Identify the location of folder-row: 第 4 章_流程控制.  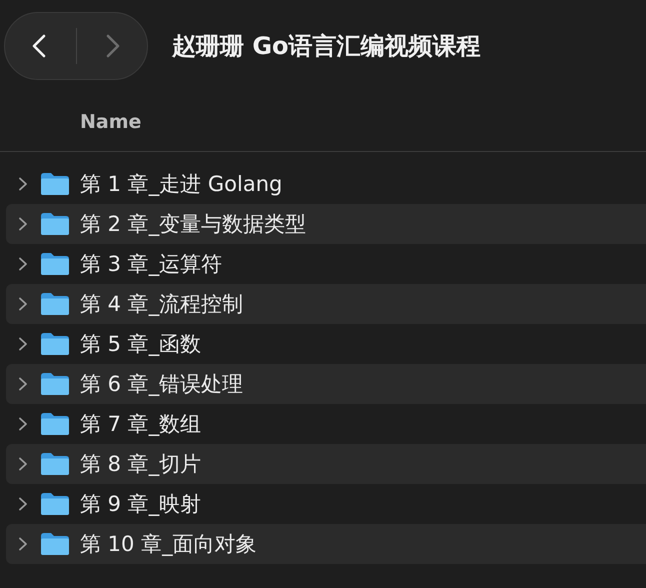
(326, 304).